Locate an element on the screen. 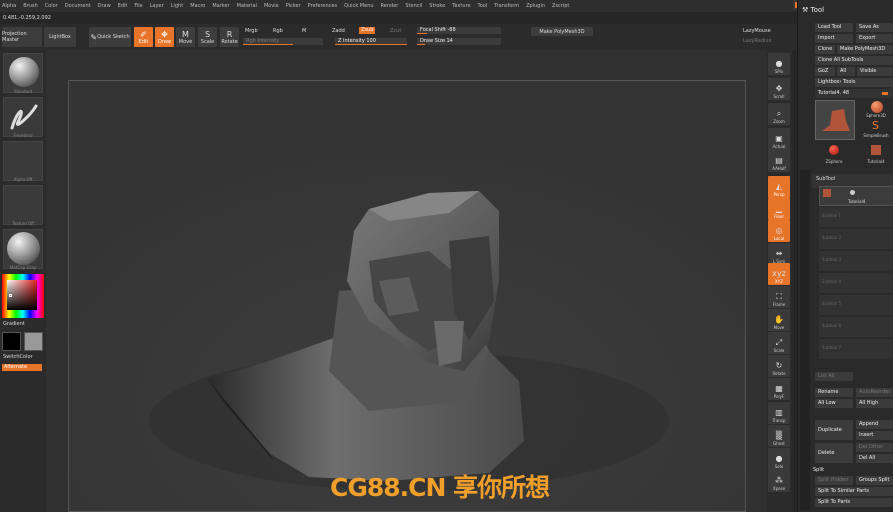 This screenshot has width=893, height=512. subtool-active: Tutorial4 is located at coordinates (856, 196).